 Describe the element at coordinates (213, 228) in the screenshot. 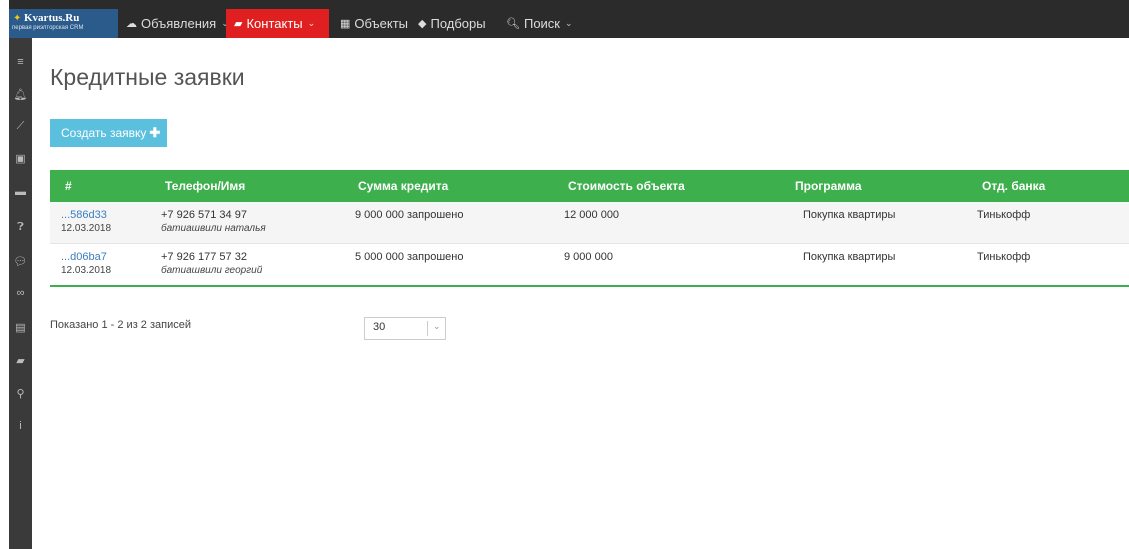

I see `contact-name: батиашвили наталья` at that location.